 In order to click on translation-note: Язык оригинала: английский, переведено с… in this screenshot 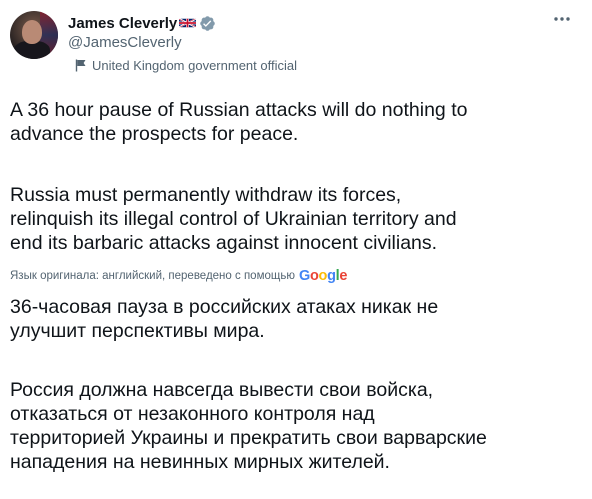, I will do `click(152, 276)`.